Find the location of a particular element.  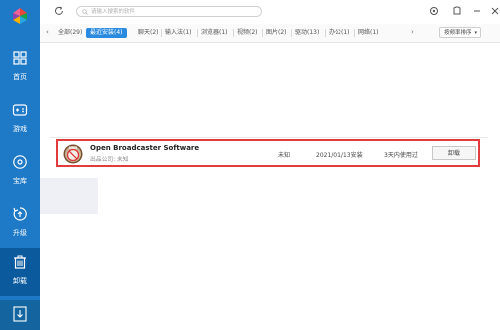

app-publisher: 出品公司: 未知 is located at coordinates (109, 160).